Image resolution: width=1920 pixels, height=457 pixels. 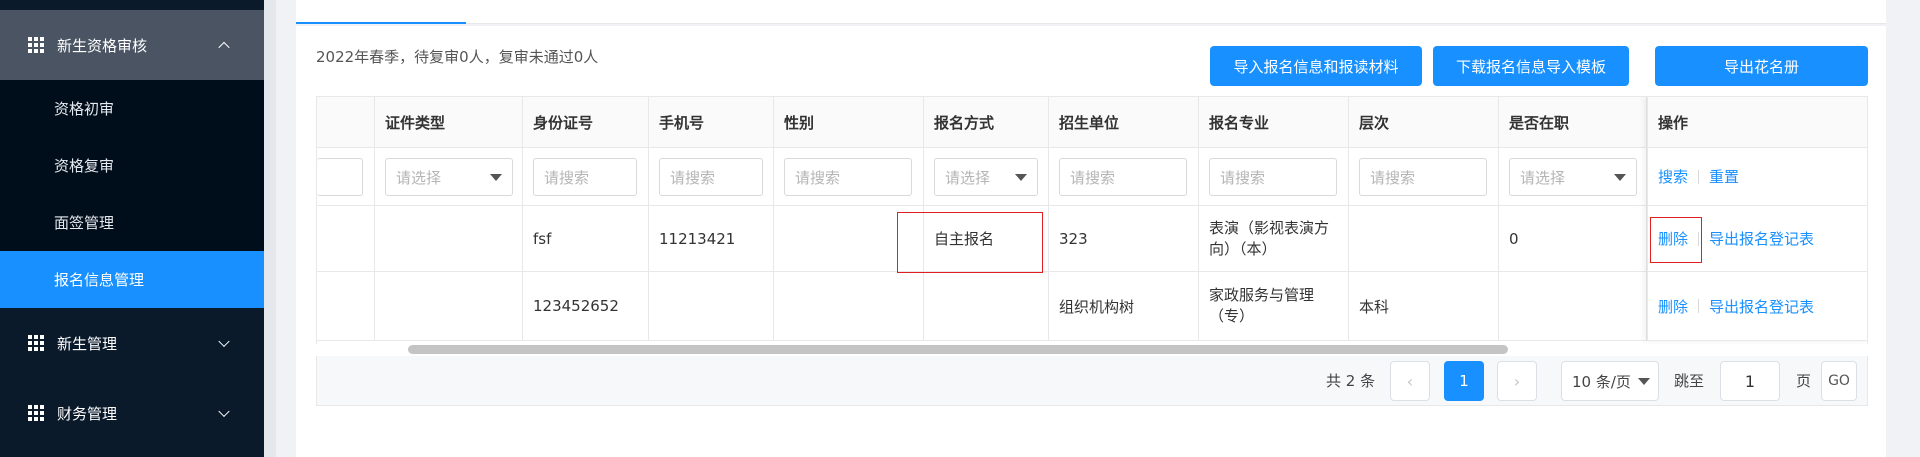 I want to click on reset-link: 重置, so click(x=1724, y=176).